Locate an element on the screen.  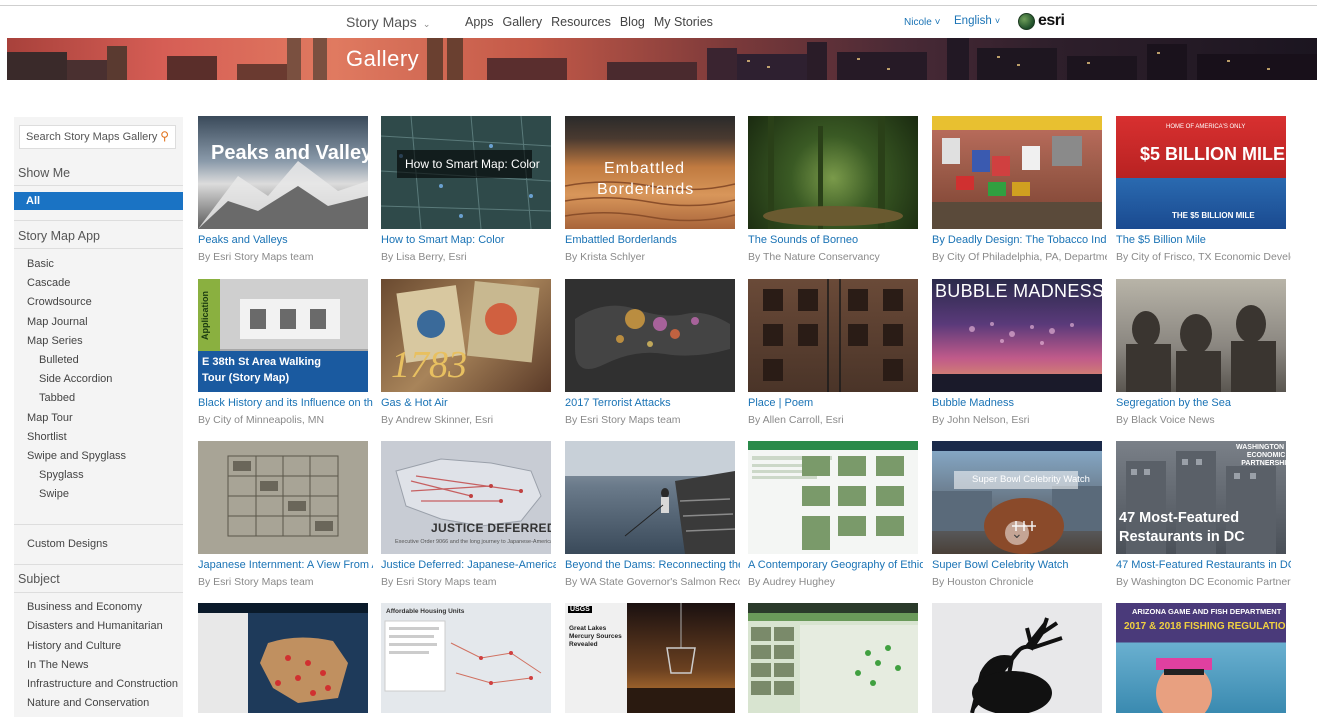
subject-filter-business: Business and Economy is located at coordinates (84, 607).